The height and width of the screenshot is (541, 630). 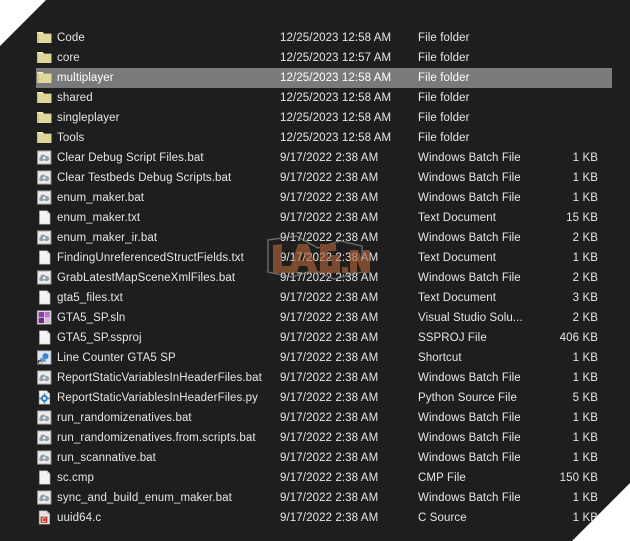 I want to click on file-name-cell: sync_and_build_enum_maker.bat, so click(x=144, y=498).